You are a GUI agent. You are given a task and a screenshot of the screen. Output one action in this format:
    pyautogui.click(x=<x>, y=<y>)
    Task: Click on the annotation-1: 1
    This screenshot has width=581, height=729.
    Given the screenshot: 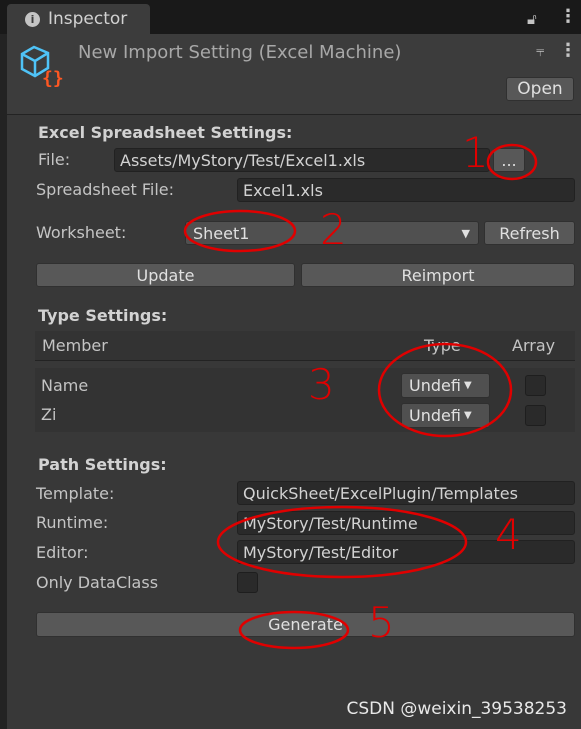 What is the action you would take?
    pyautogui.click(x=475, y=152)
    